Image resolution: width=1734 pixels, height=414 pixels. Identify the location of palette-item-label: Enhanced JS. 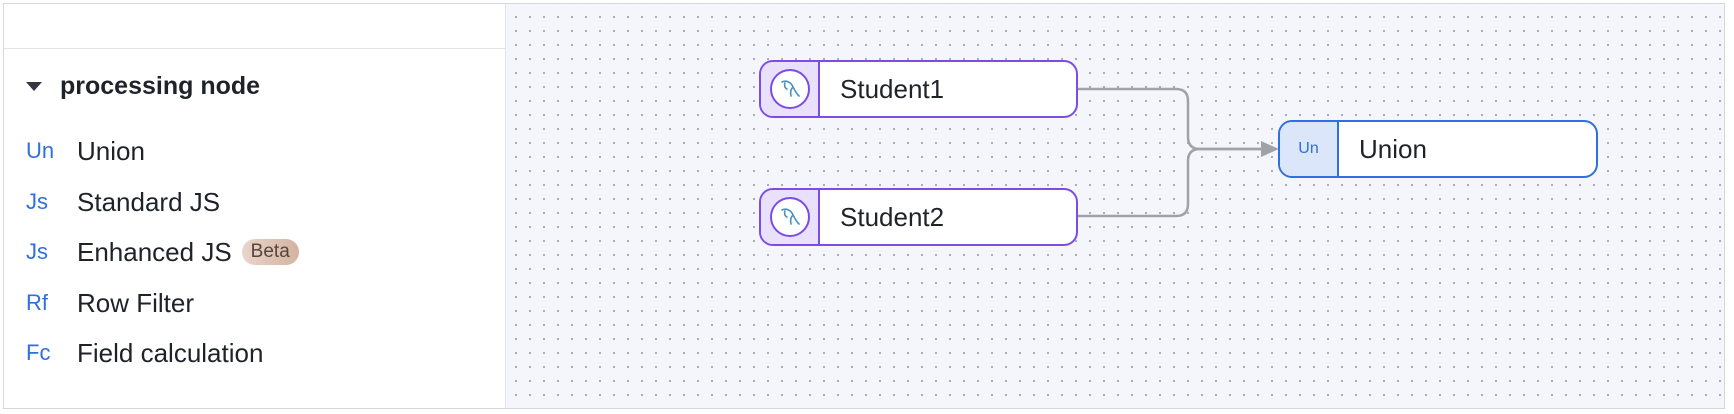
(154, 251).